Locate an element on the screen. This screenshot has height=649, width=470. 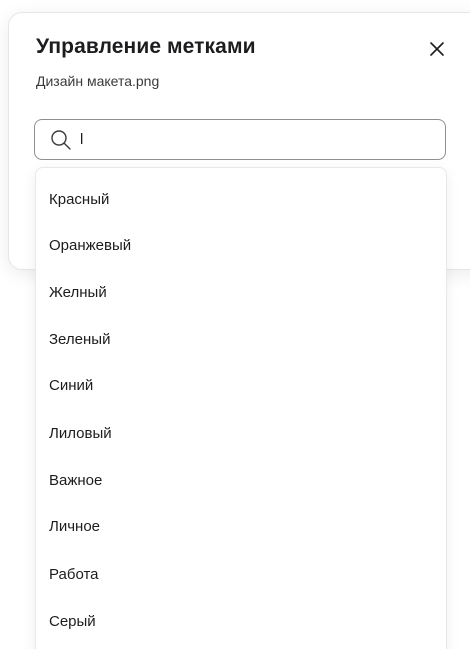
option-personal: Личное is located at coordinates (239, 527).